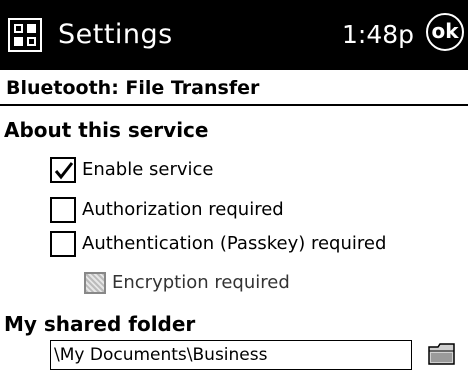 Image resolution: width=468 pixels, height=376 pixels. I want to click on clock: 1:48p, so click(378, 35).